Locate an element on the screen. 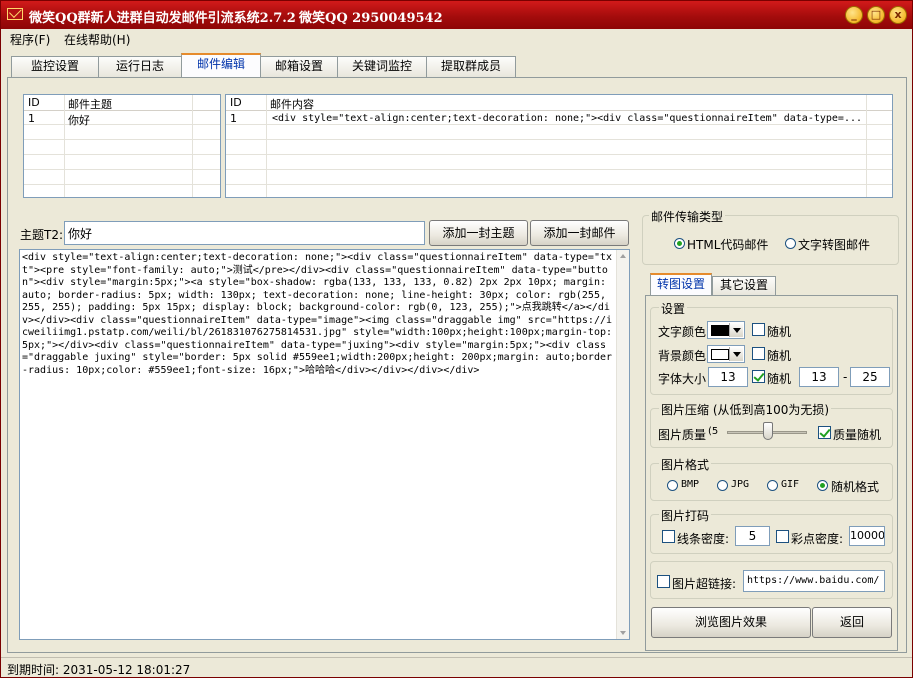 This screenshot has width=913, height=678. font-size-input: 13 is located at coordinates (728, 377).